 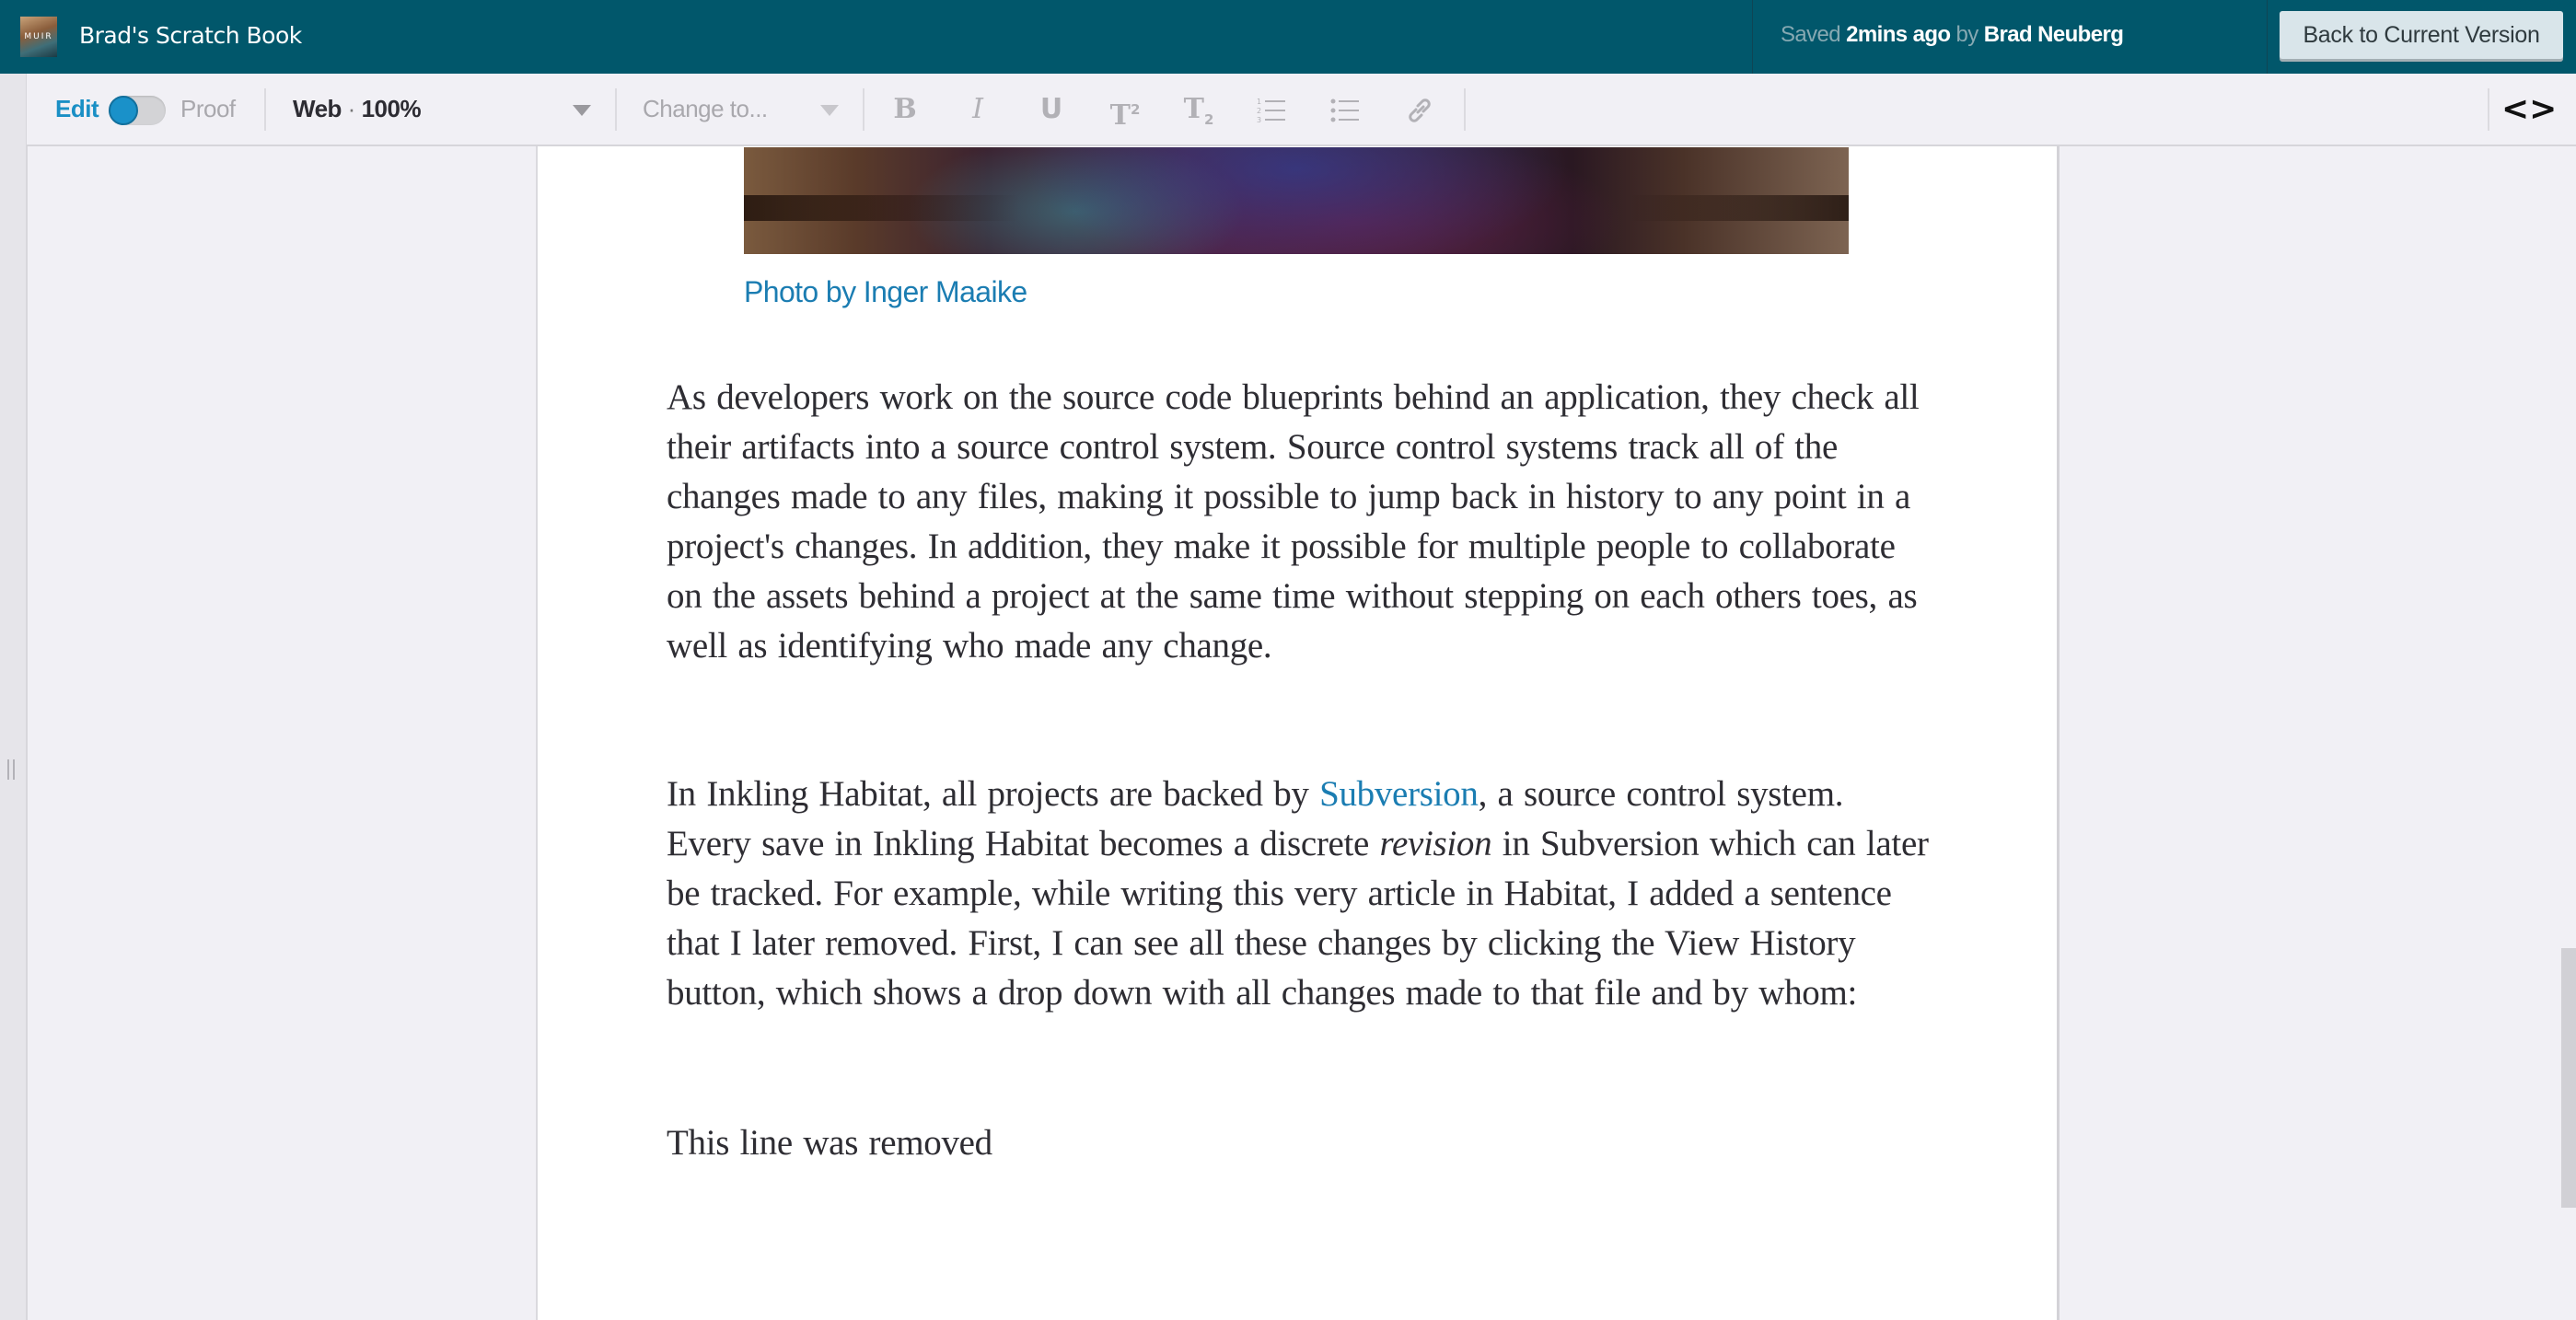 I want to click on by-label: by, so click(x=1967, y=34).